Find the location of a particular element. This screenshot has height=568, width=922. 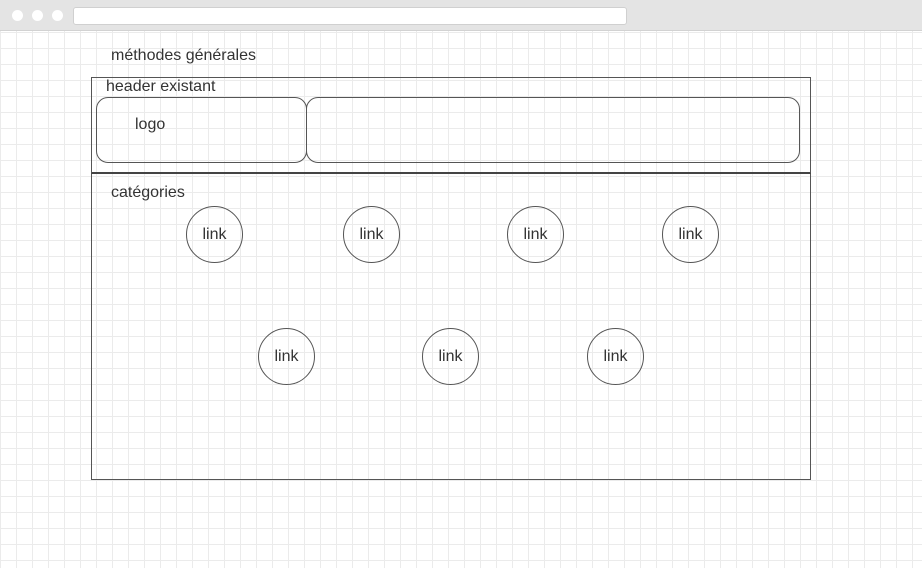

address-bar is located at coordinates (350, 16).